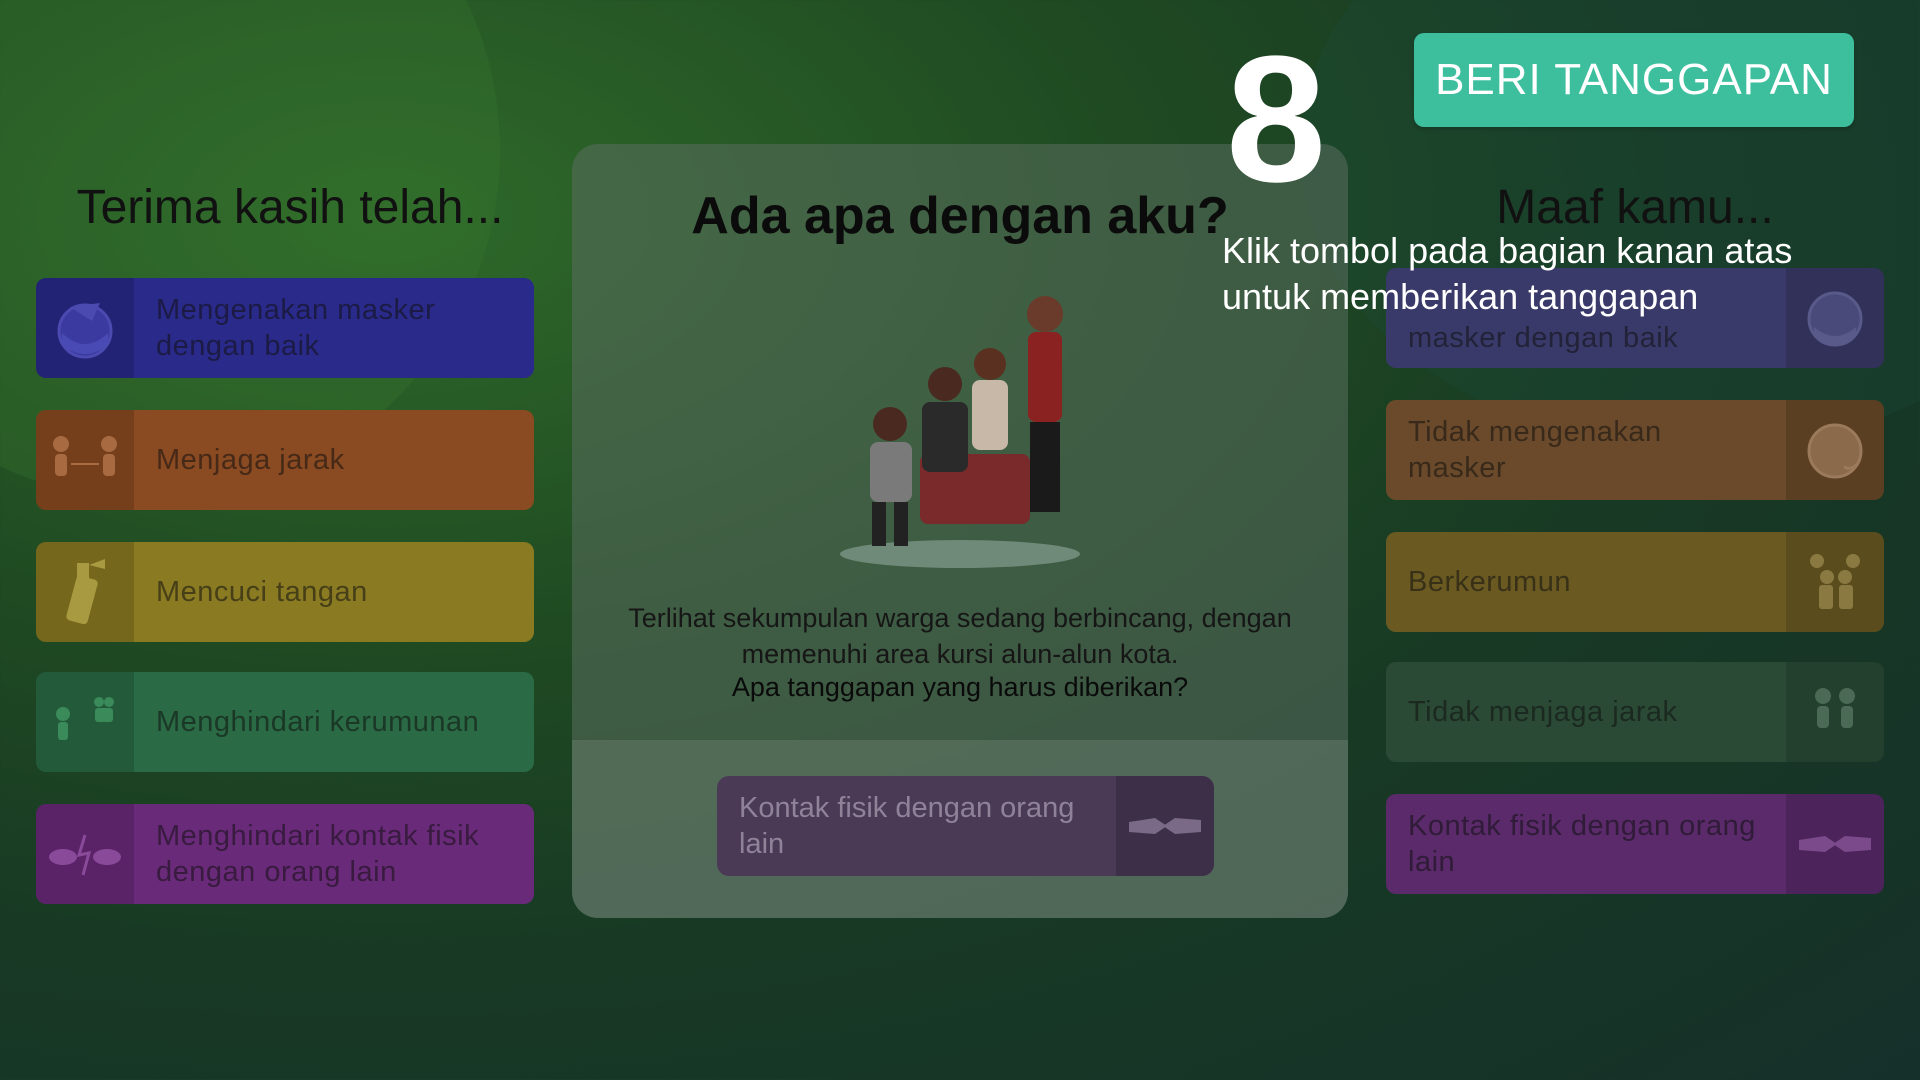 The width and height of the screenshot is (1920, 1080). What do you see at coordinates (1835, 450) in the screenshot?
I see `no-mask-head-icon` at bounding box center [1835, 450].